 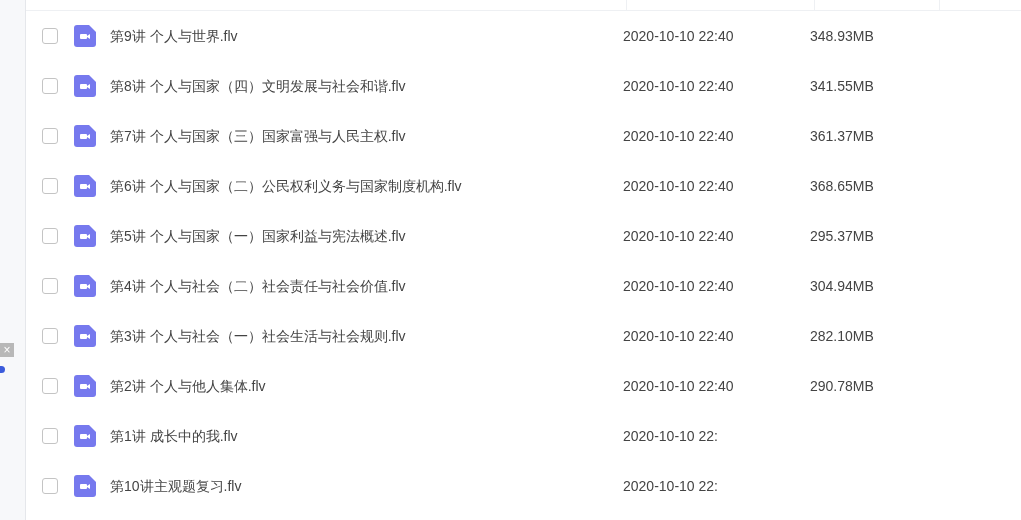 What do you see at coordinates (366, 236) in the screenshot?
I see `file-name: 第5讲 个人与国家（一）国家利益与宪法概述.flv` at bounding box center [366, 236].